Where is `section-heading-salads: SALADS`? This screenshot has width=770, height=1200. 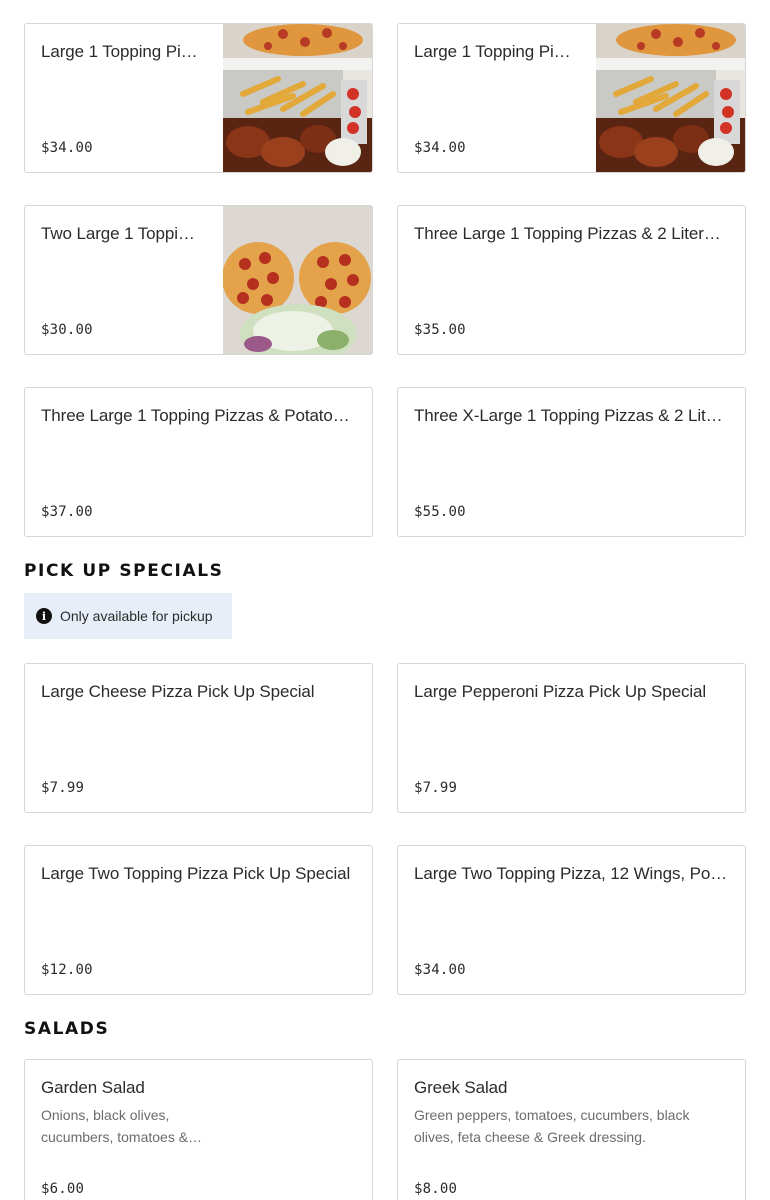 section-heading-salads: SALADS is located at coordinates (67, 1029).